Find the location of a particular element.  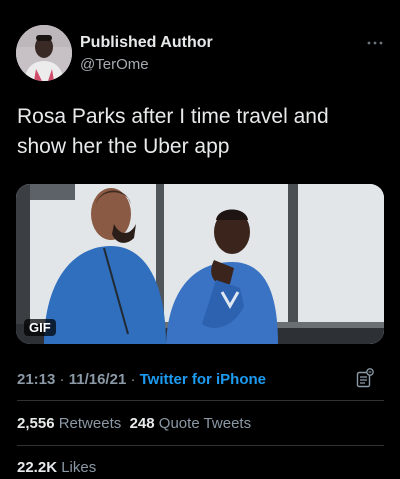

analytics-icon is located at coordinates (365, 378).